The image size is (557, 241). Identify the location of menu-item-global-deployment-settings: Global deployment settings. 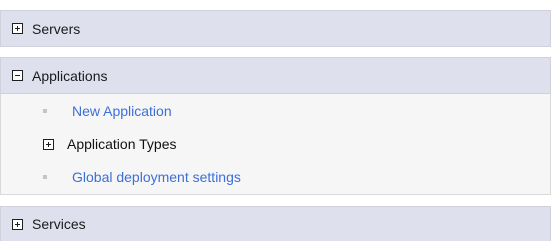
(271, 177).